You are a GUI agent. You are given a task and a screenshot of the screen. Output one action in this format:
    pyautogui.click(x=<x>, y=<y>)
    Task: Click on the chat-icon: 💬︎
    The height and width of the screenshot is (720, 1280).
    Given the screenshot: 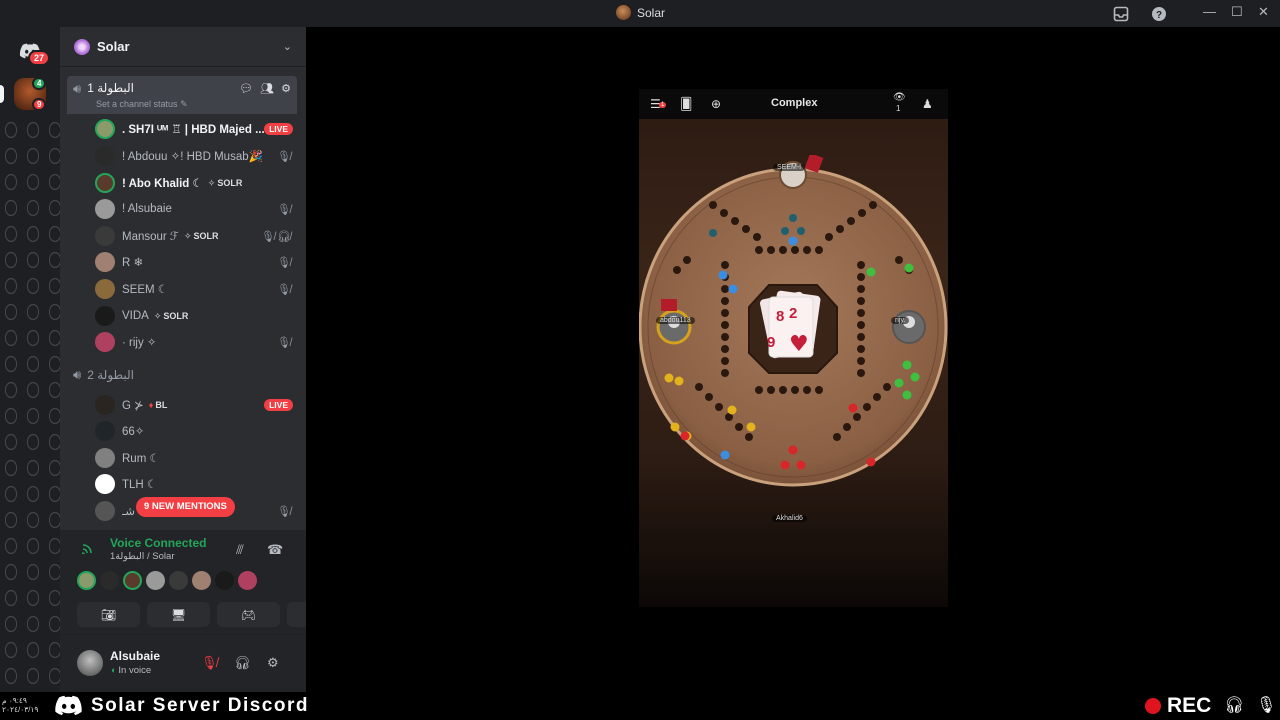 What is the action you would take?
    pyautogui.click(x=246, y=88)
    